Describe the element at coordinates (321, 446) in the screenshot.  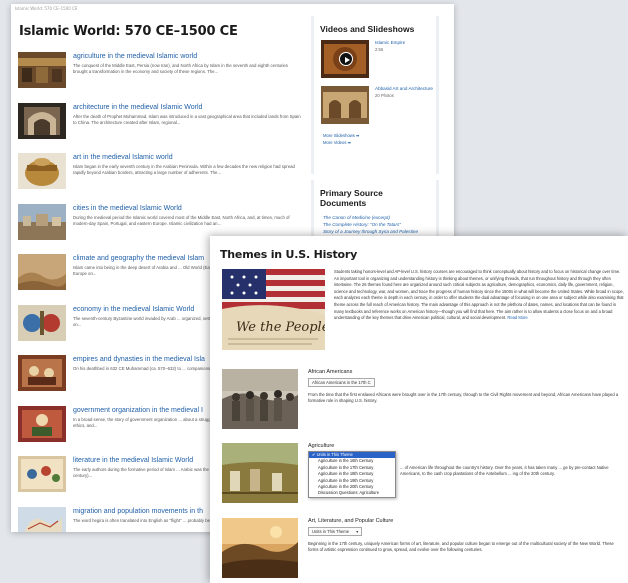
I see `theme-title: Agriculture` at that location.